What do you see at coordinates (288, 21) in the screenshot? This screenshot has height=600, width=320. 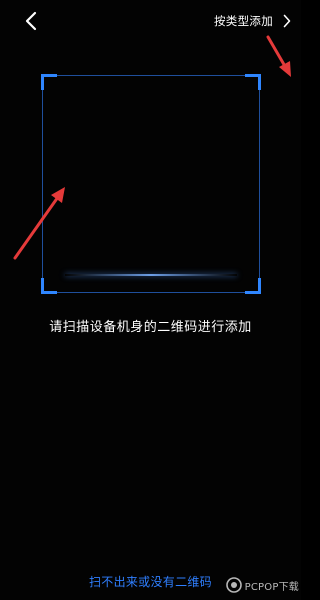 I see `chevron-right-icon` at bounding box center [288, 21].